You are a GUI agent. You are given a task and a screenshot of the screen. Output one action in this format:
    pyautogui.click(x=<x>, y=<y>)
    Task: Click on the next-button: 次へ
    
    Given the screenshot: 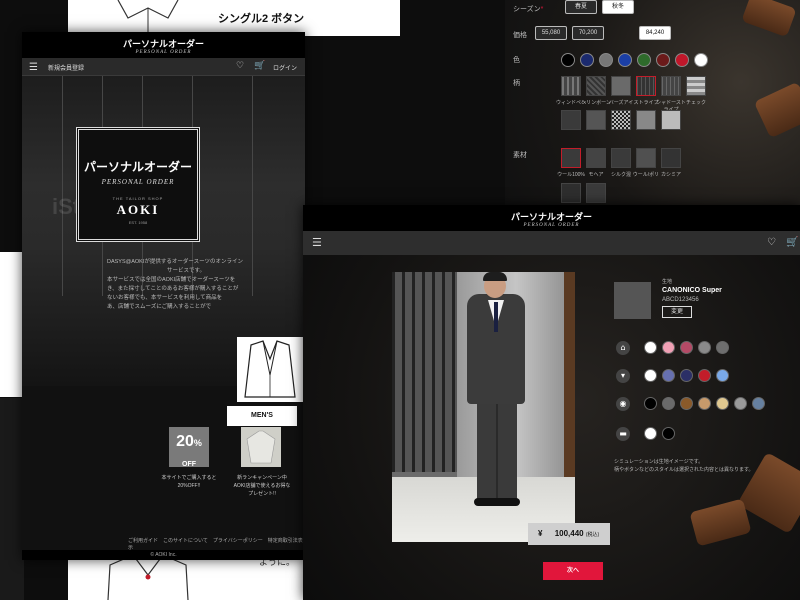 What is the action you would take?
    pyautogui.click(x=573, y=571)
    